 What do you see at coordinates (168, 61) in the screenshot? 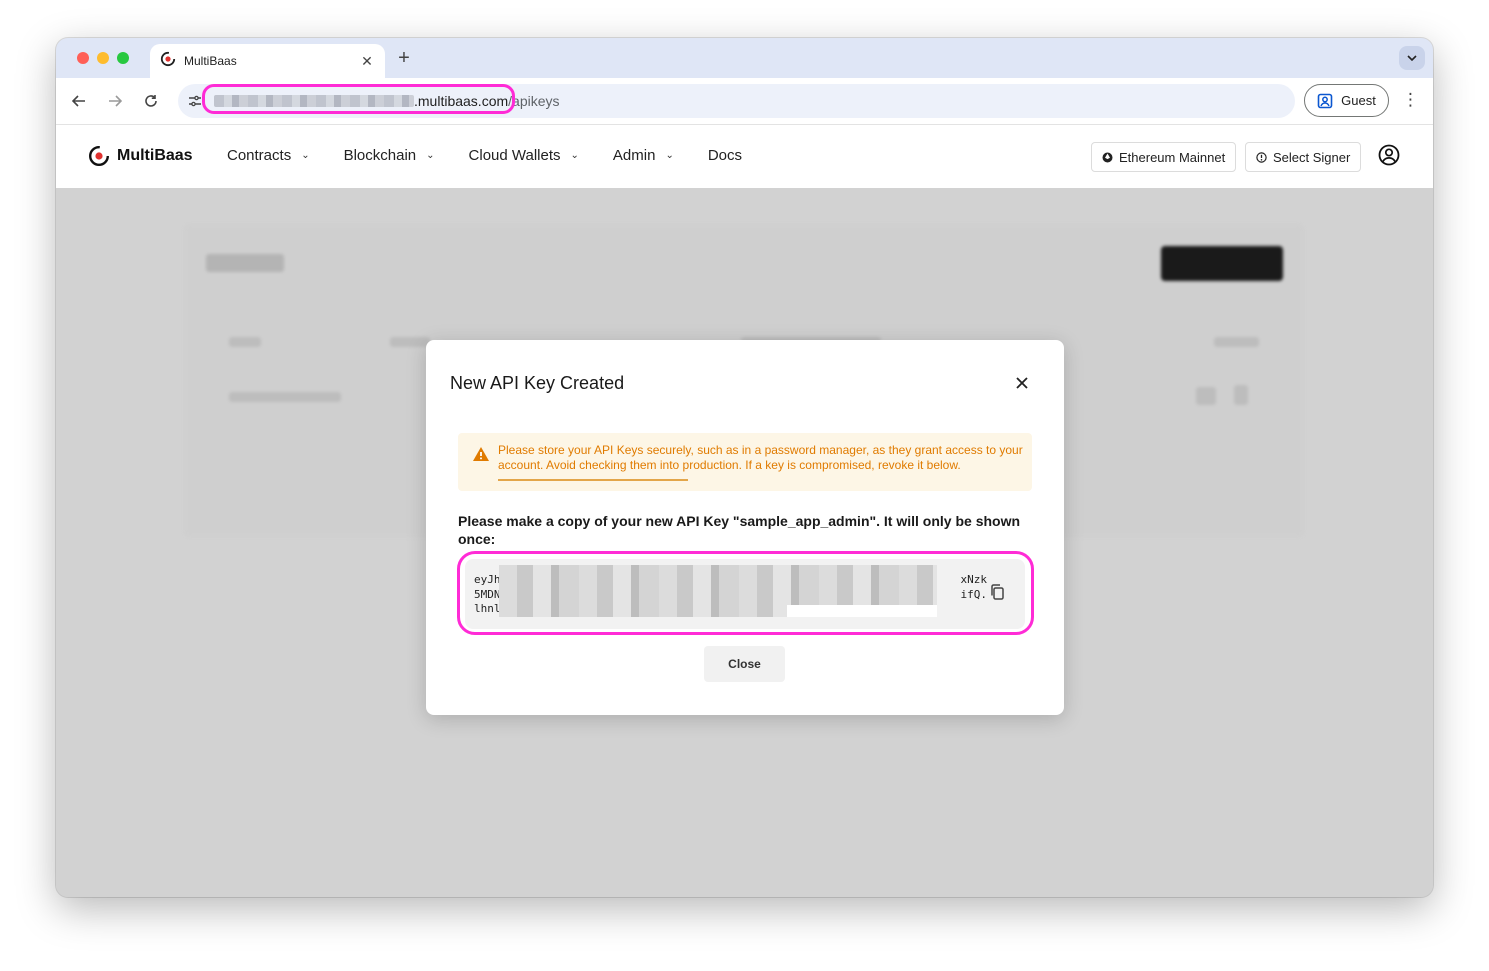
I see `multibaas-favicon-icon` at bounding box center [168, 61].